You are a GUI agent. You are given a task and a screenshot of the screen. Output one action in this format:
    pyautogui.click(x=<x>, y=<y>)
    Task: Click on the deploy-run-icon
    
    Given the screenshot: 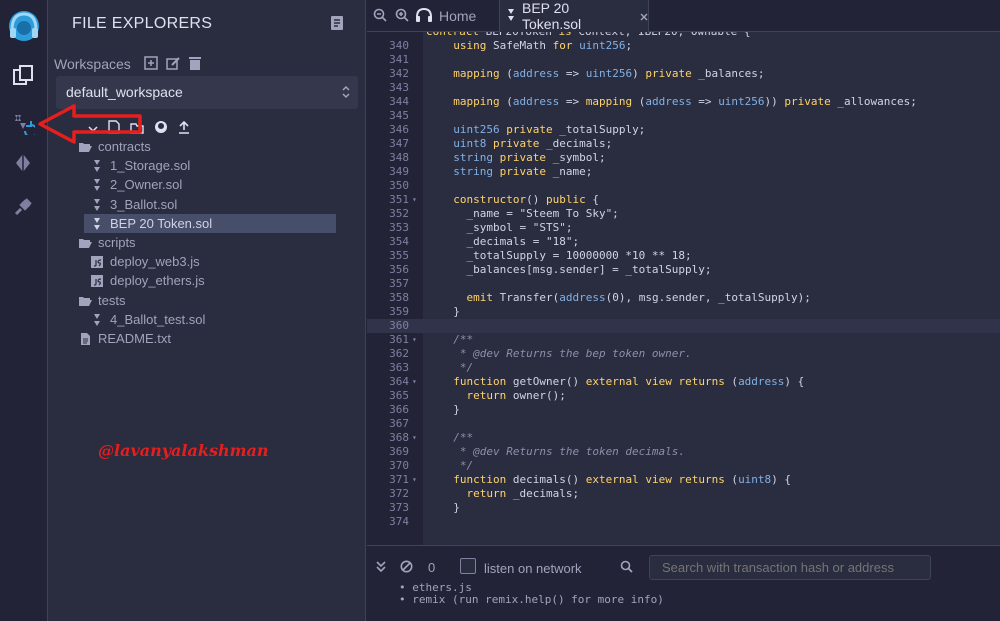 What is the action you would take?
    pyautogui.click(x=23, y=163)
    